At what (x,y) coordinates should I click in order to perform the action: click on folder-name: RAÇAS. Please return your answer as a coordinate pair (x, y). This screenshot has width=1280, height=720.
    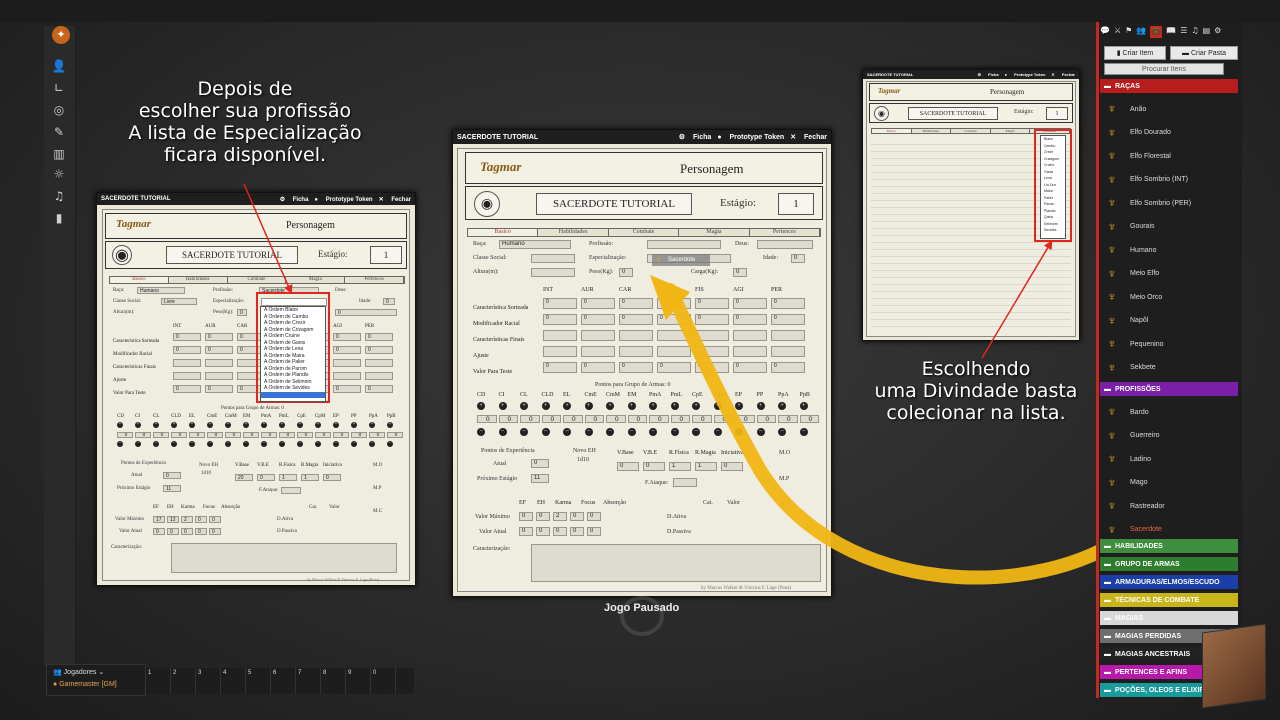
    Looking at the image, I should click on (1127, 86).